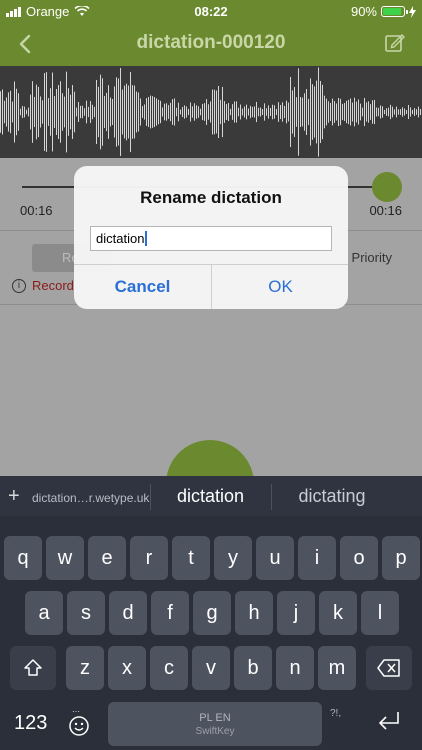 The width and height of the screenshot is (422, 750). I want to click on numbers-key: 123, so click(30, 723).